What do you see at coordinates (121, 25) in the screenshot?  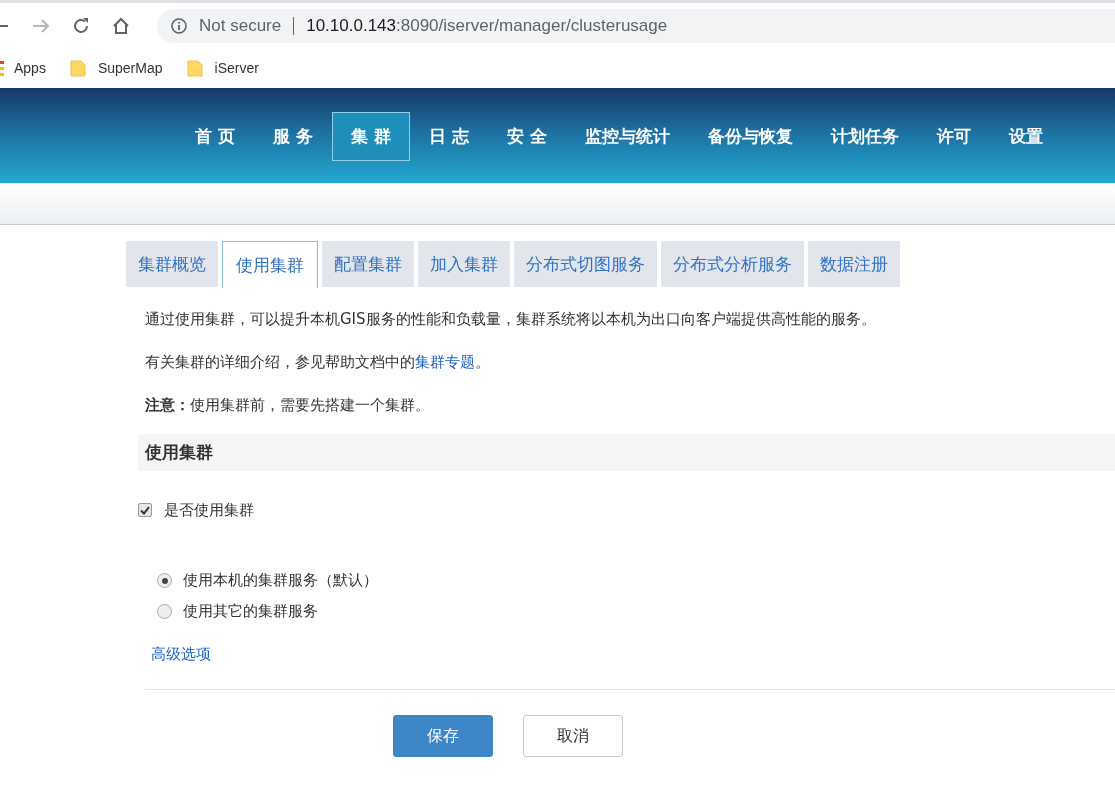 I see `home-icon` at bounding box center [121, 25].